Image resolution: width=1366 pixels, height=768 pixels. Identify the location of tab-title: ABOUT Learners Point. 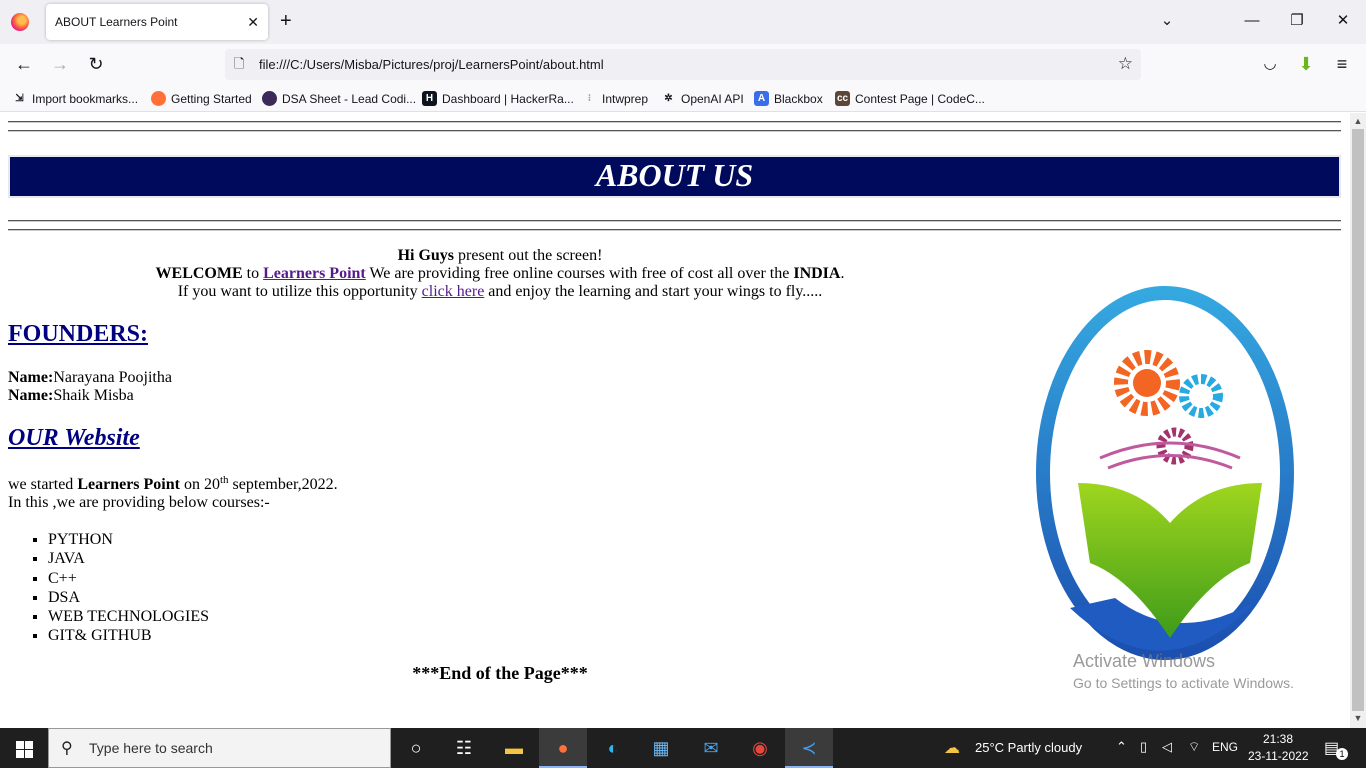
(116, 22).